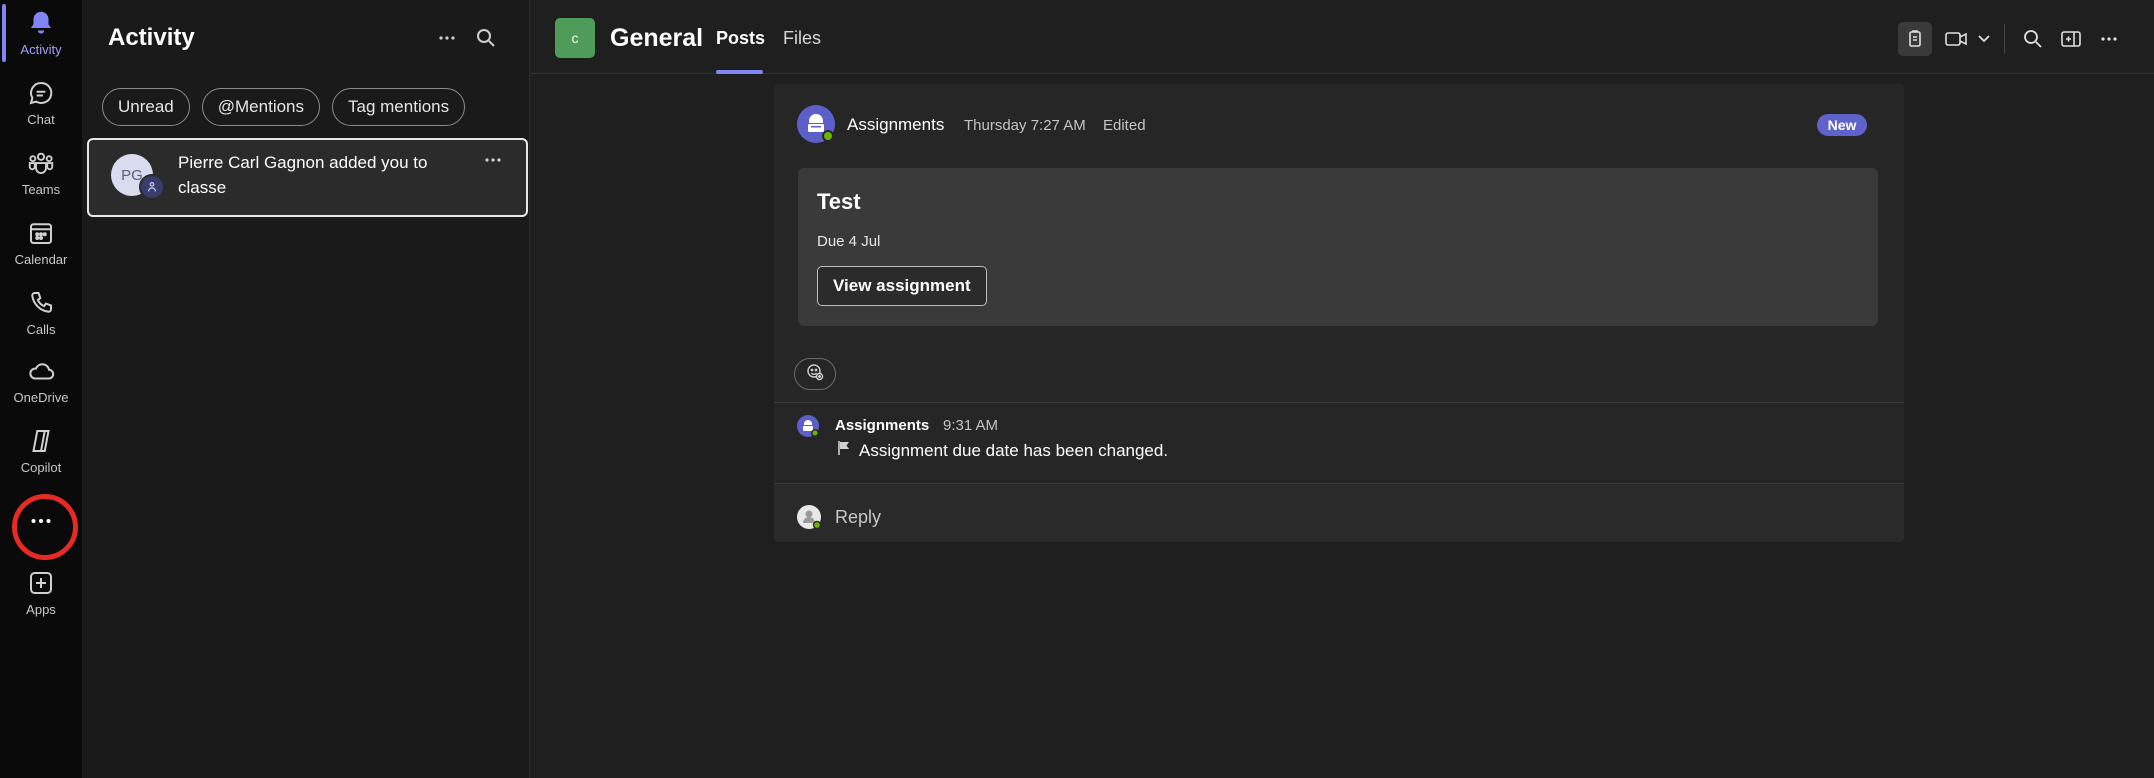  What do you see at coordinates (739, 72) in the screenshot?
I see `active-tab-indicator` at bounding box center [739, 72].